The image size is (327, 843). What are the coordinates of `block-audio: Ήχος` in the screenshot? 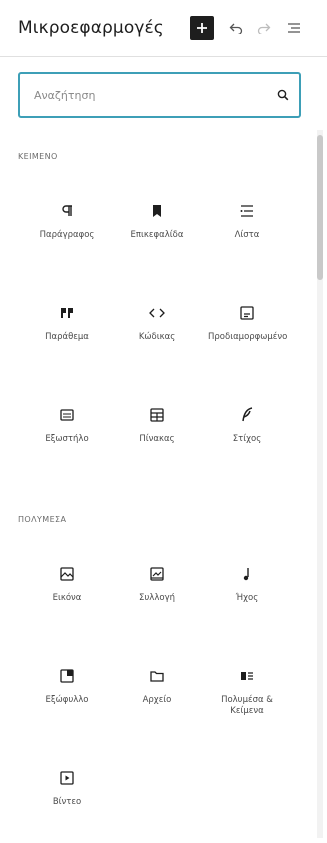 It's located at (247, 583).